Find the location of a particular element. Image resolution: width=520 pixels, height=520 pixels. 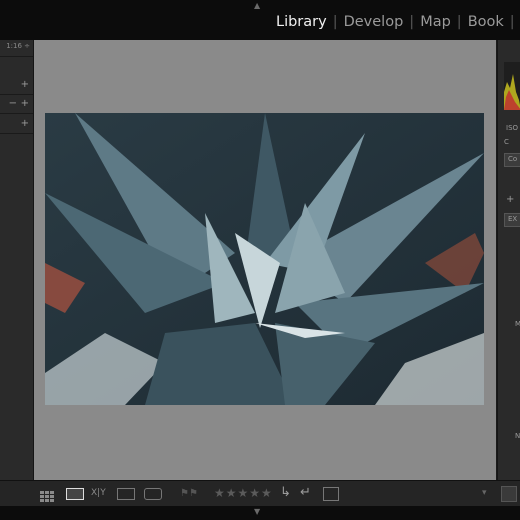

flag-icon: ⚑⚑ is located at coordinates (189, 493).